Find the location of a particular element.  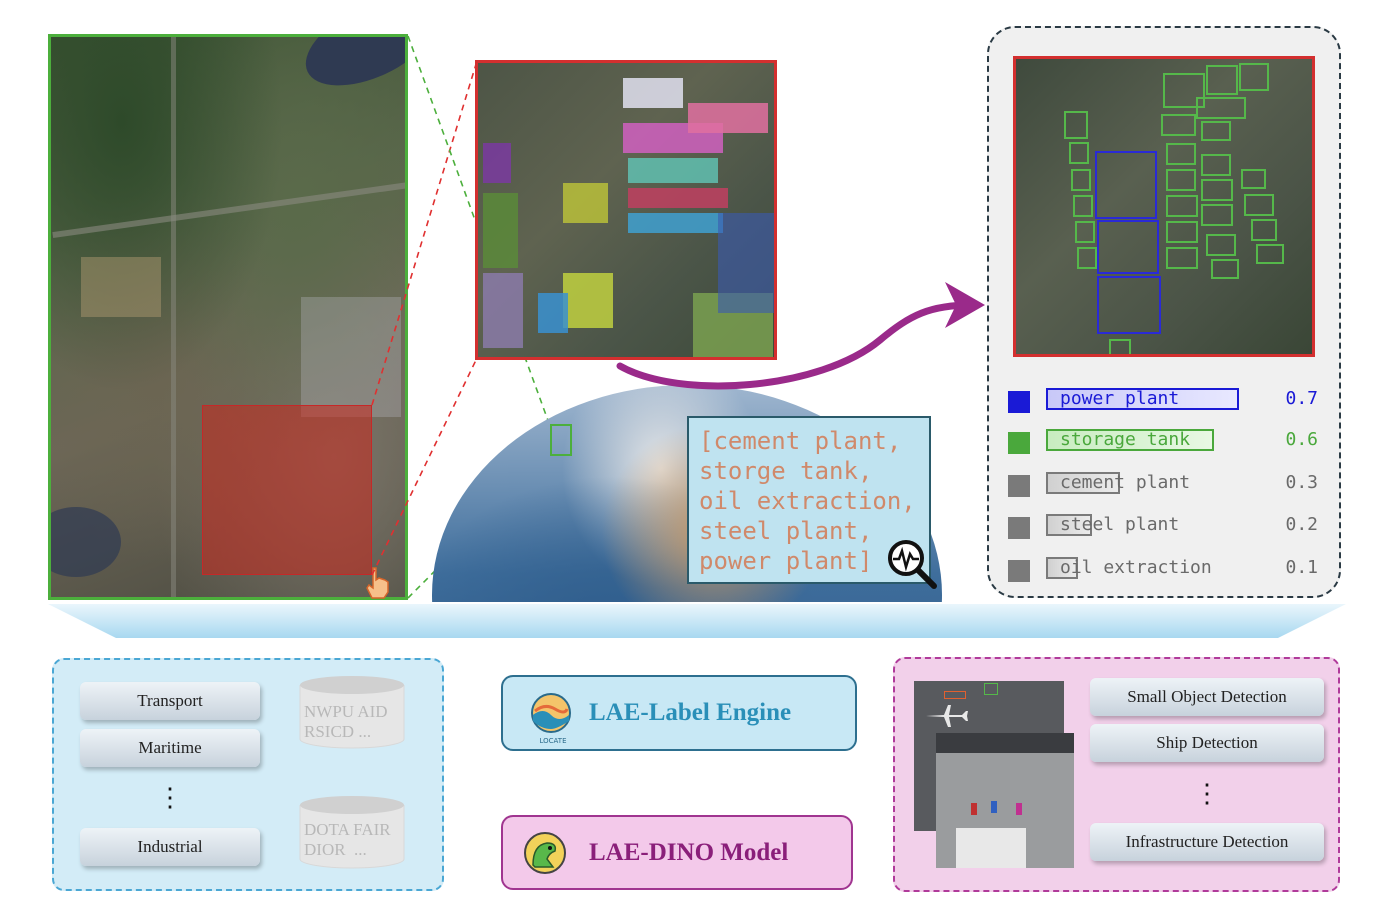

result-label: power plant is located at coordinates (1120, 398).